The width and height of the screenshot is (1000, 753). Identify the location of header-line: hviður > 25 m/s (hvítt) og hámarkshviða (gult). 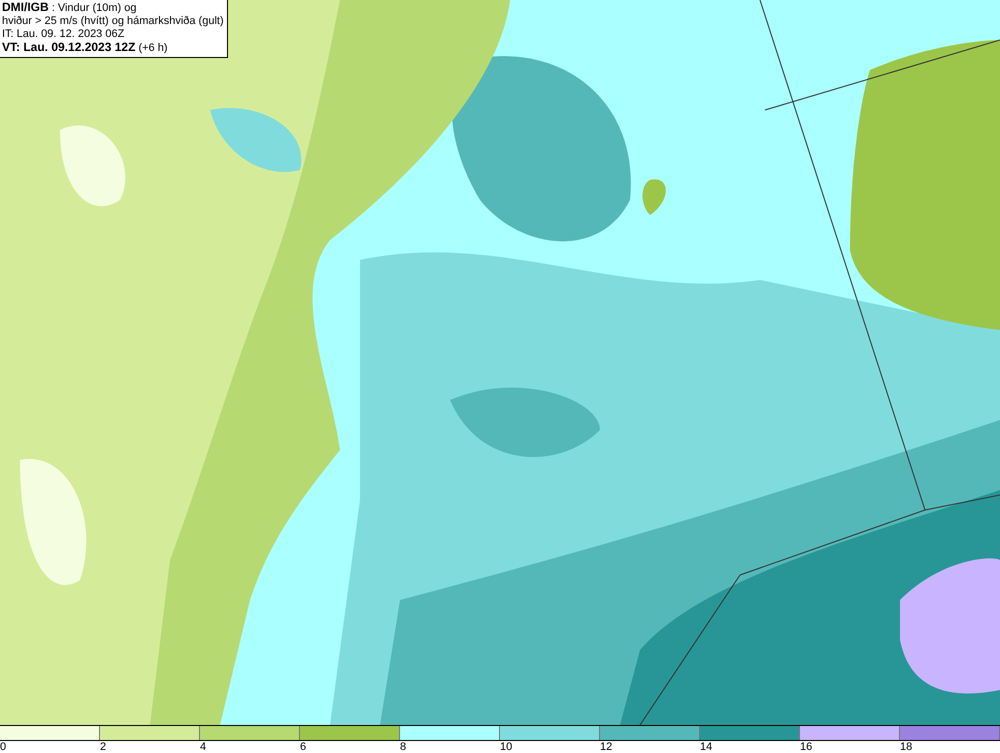
(113, 21).